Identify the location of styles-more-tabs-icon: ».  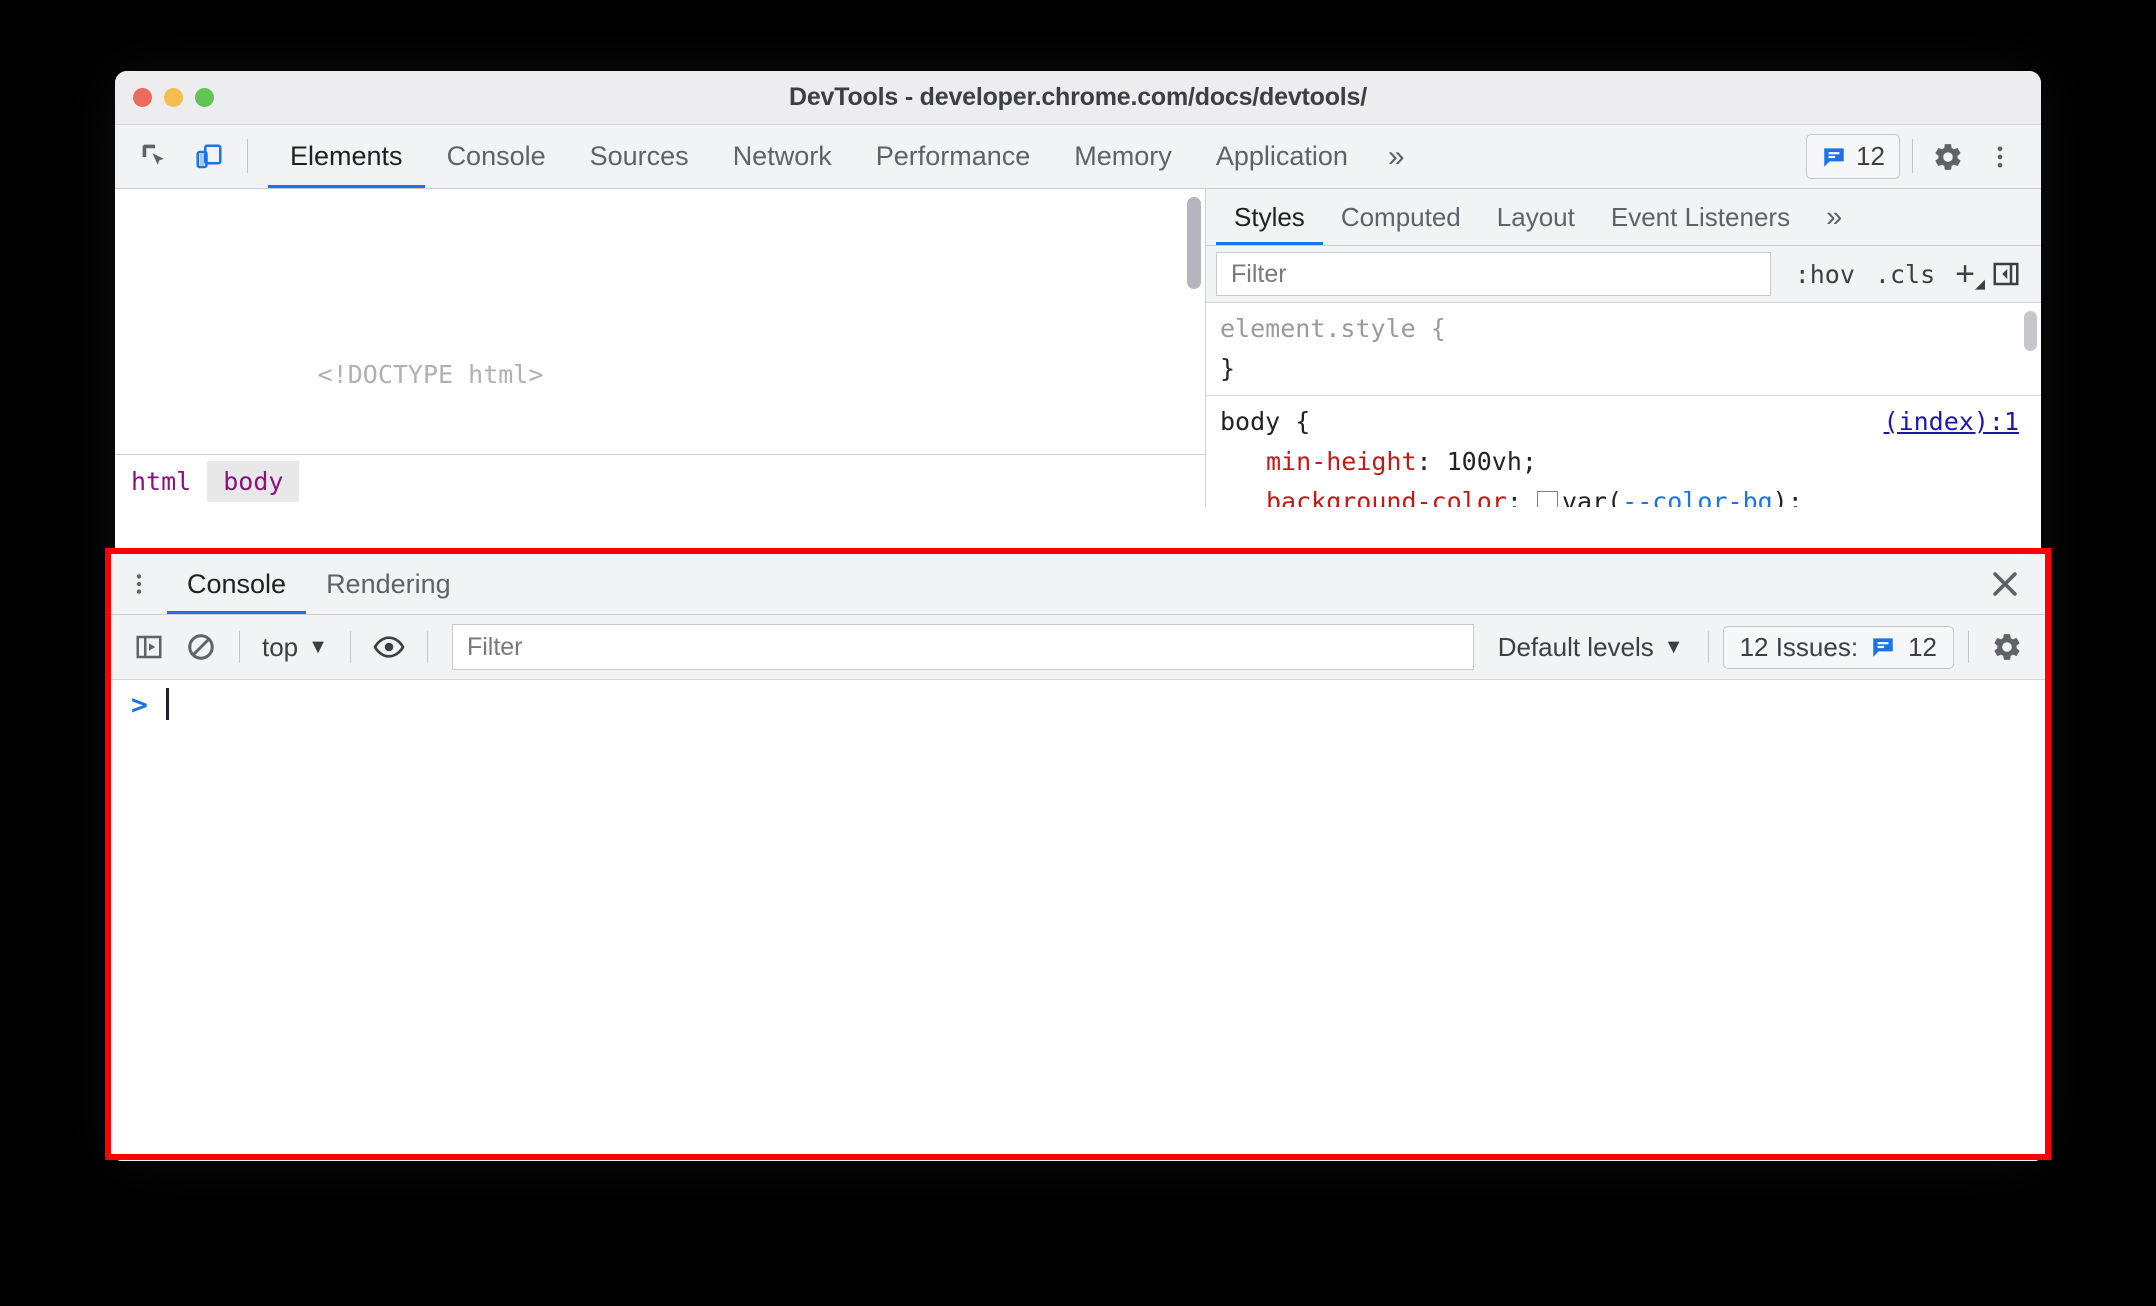
(1834, 217).